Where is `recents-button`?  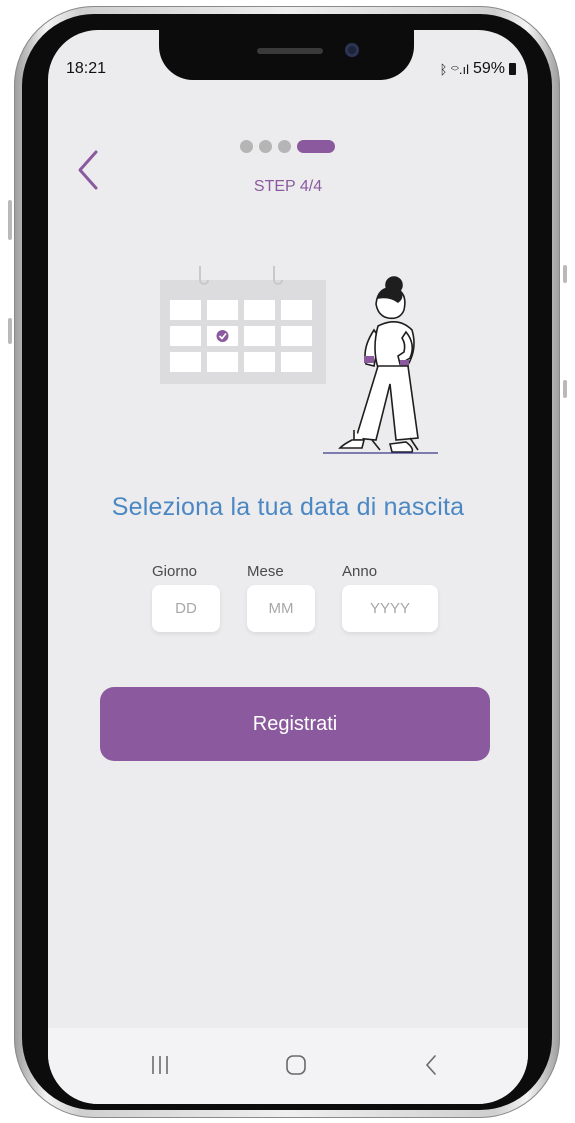
recents-button is located at coordinates (160, 1065).